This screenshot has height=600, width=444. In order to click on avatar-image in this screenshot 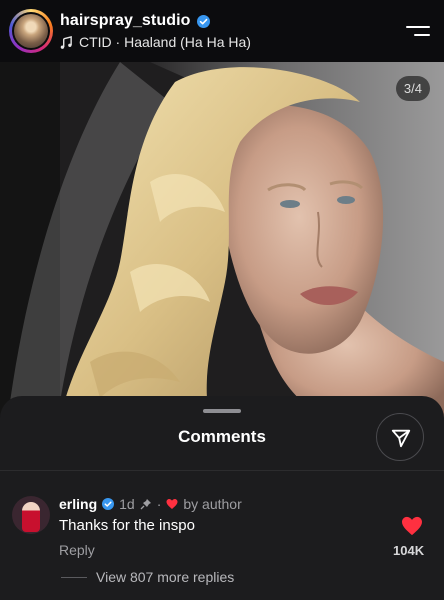, I will do `click(31, 31)`.